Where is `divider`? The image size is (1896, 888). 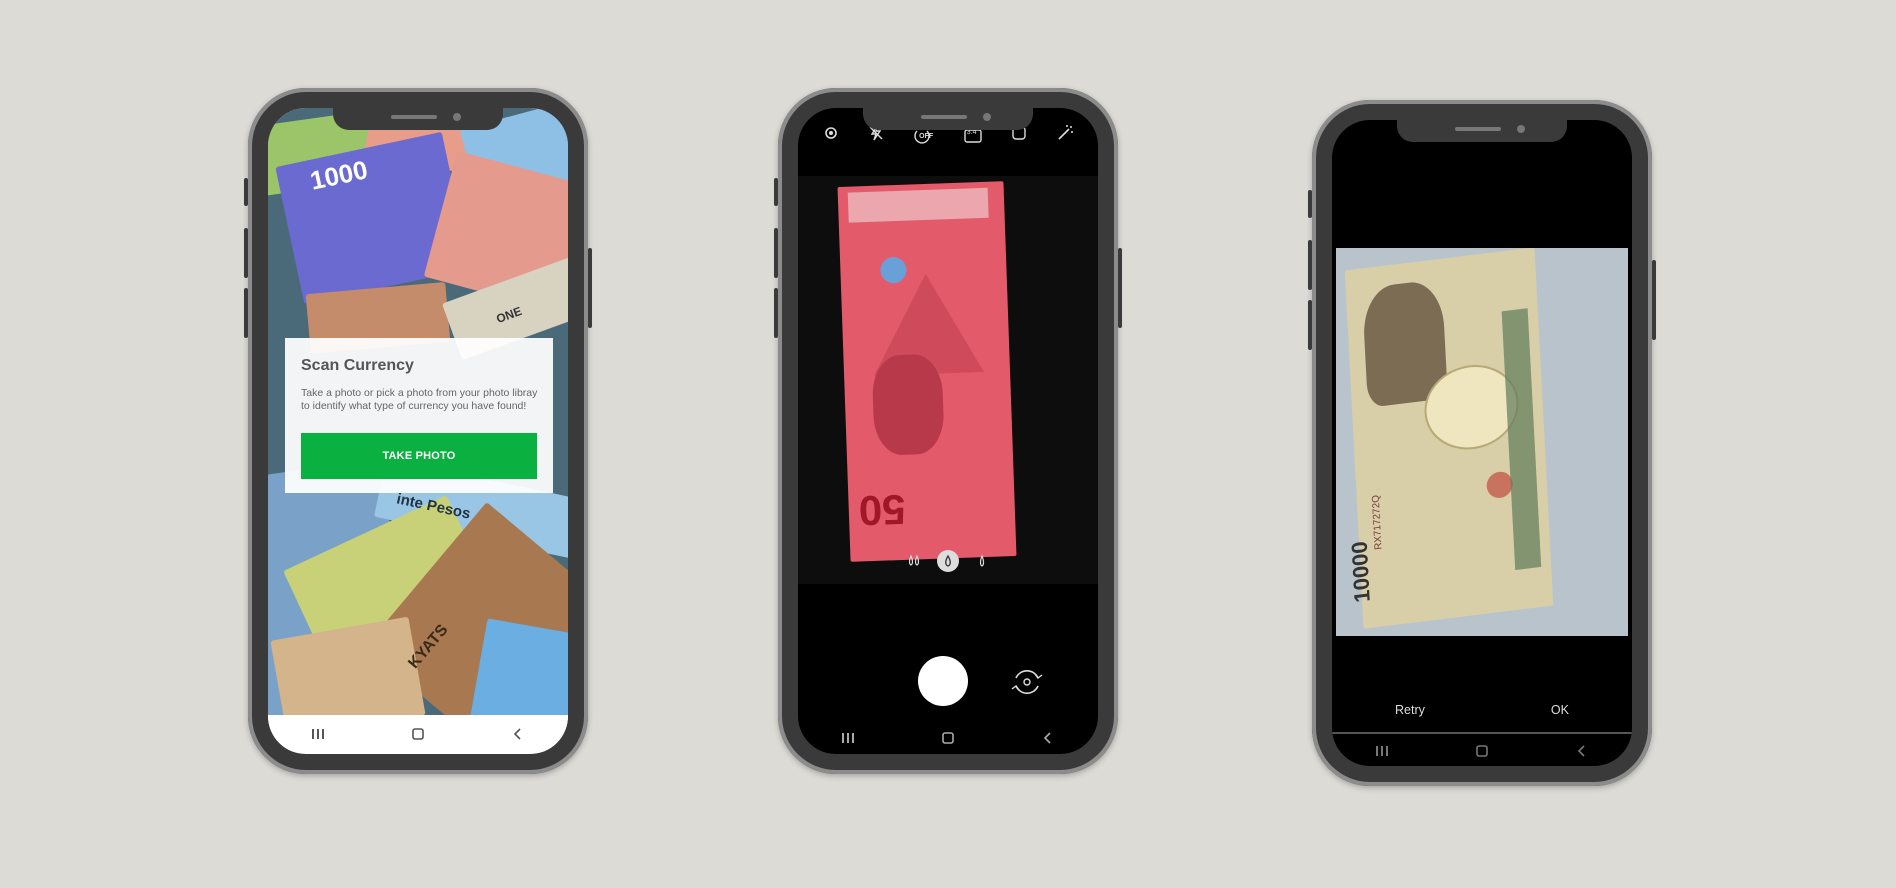
divider is located at coordinates (1482, 733).